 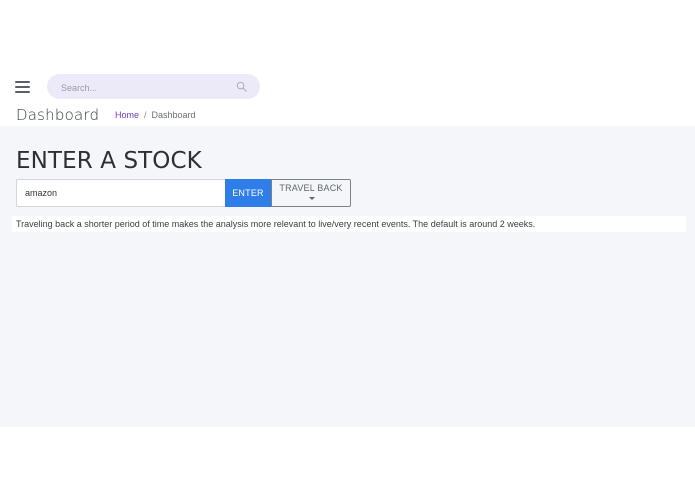 I want to click on breadcrumb: Home / Dashboard, so click(x=155, y=115).